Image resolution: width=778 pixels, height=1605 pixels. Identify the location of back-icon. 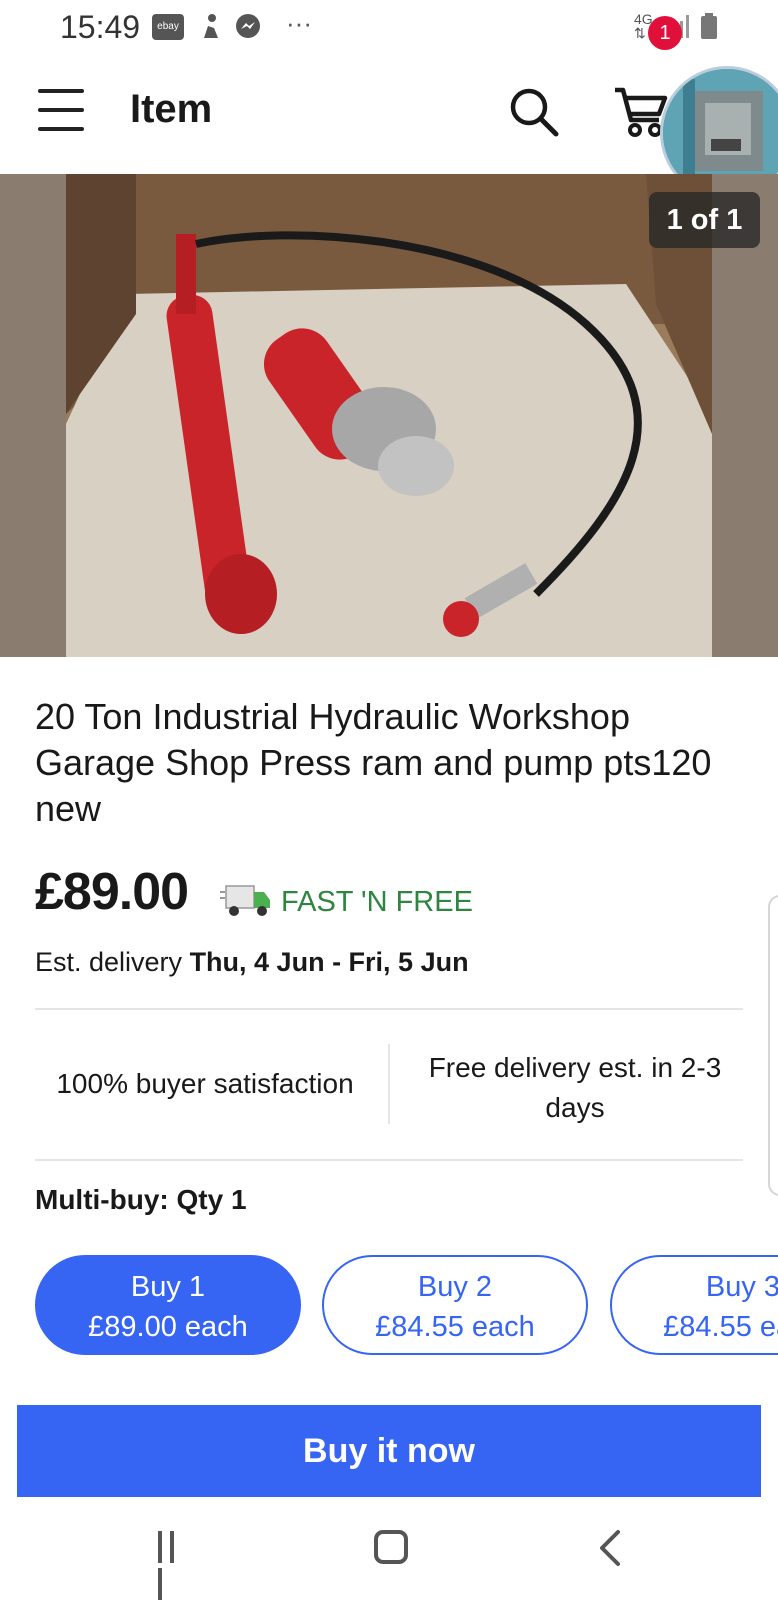
(610, 1548).